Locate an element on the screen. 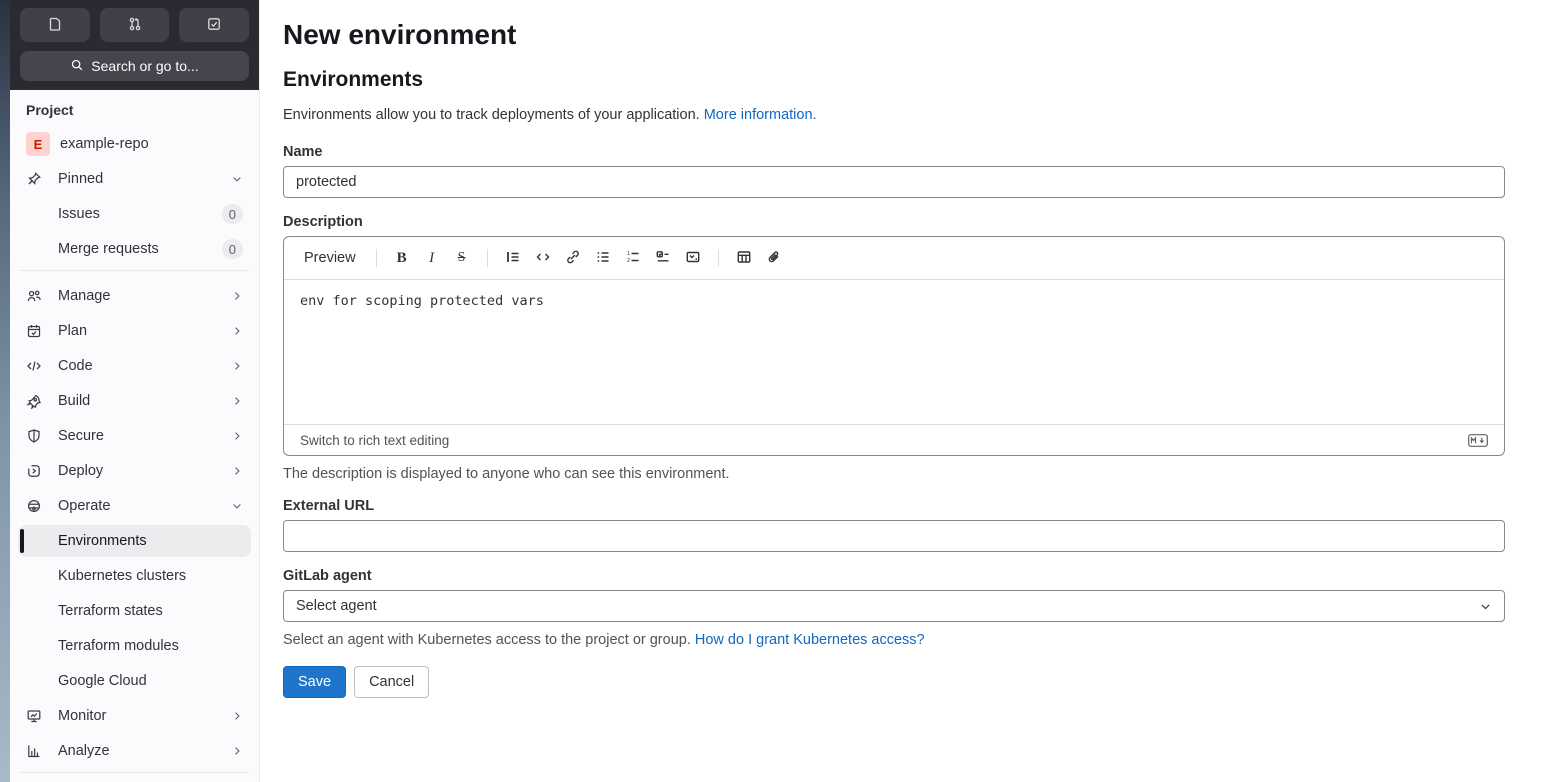 This screenshot has height=782, width=1550. shield-icon is located at coordinates (34, 436).